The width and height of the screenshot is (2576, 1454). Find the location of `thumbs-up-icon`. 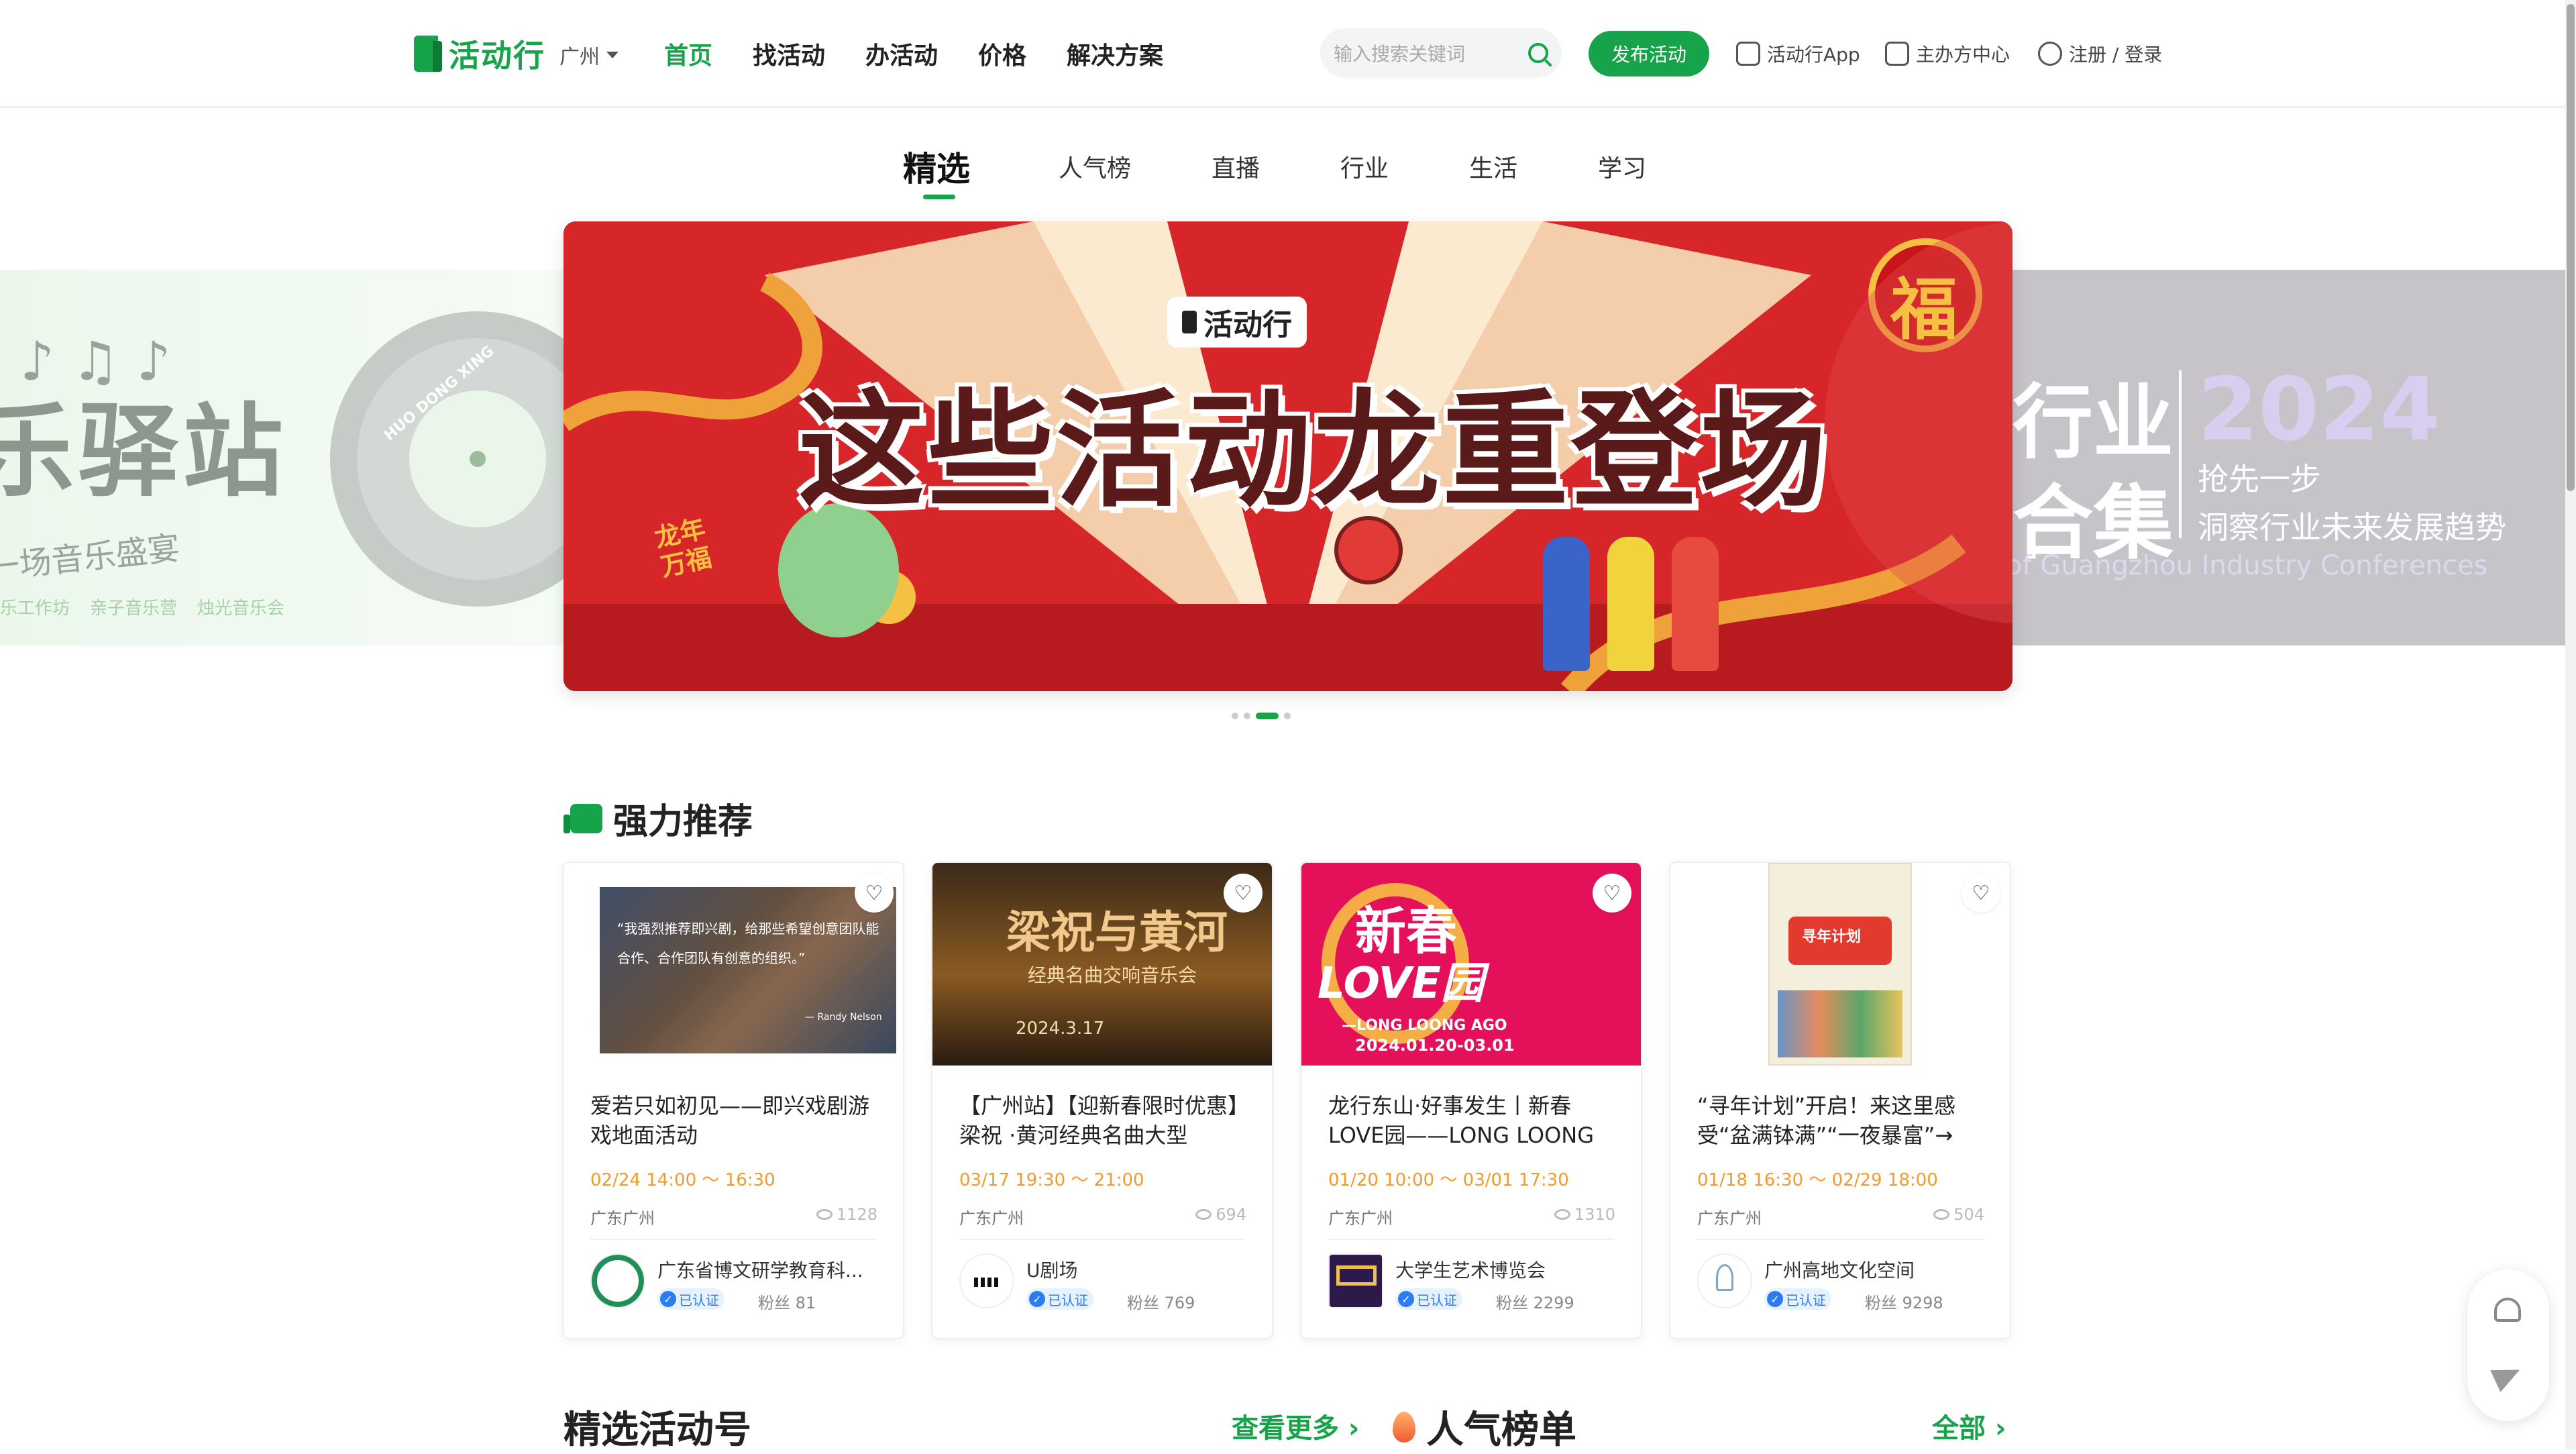

thumbs-up-icon is located at coordinates (583, 818).